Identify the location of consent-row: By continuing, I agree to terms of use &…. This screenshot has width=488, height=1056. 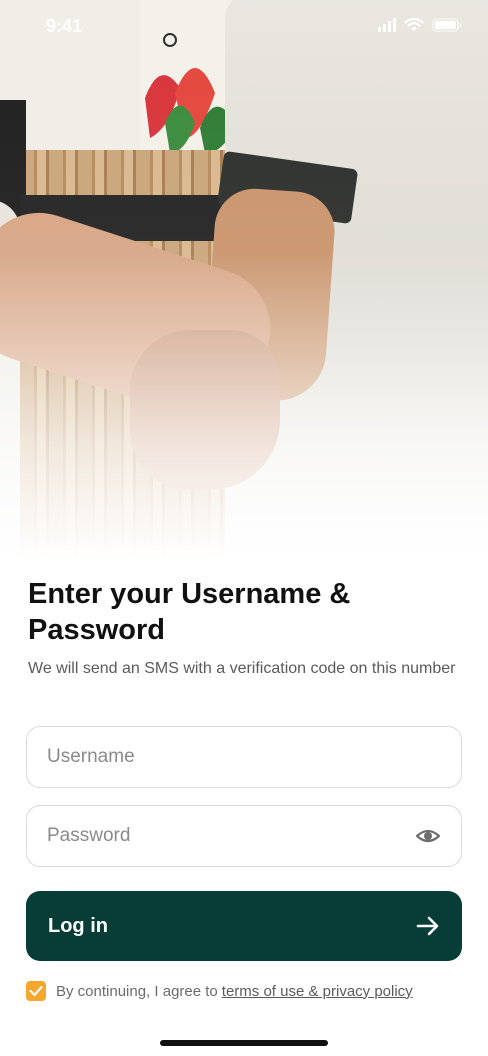
(246, 991).